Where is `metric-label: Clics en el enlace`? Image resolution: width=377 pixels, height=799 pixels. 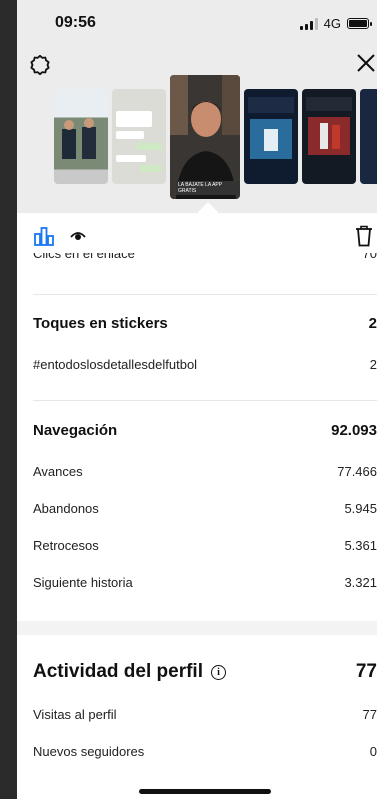
metric-label: Clics en el enlace is located at coordinates (84, 257).